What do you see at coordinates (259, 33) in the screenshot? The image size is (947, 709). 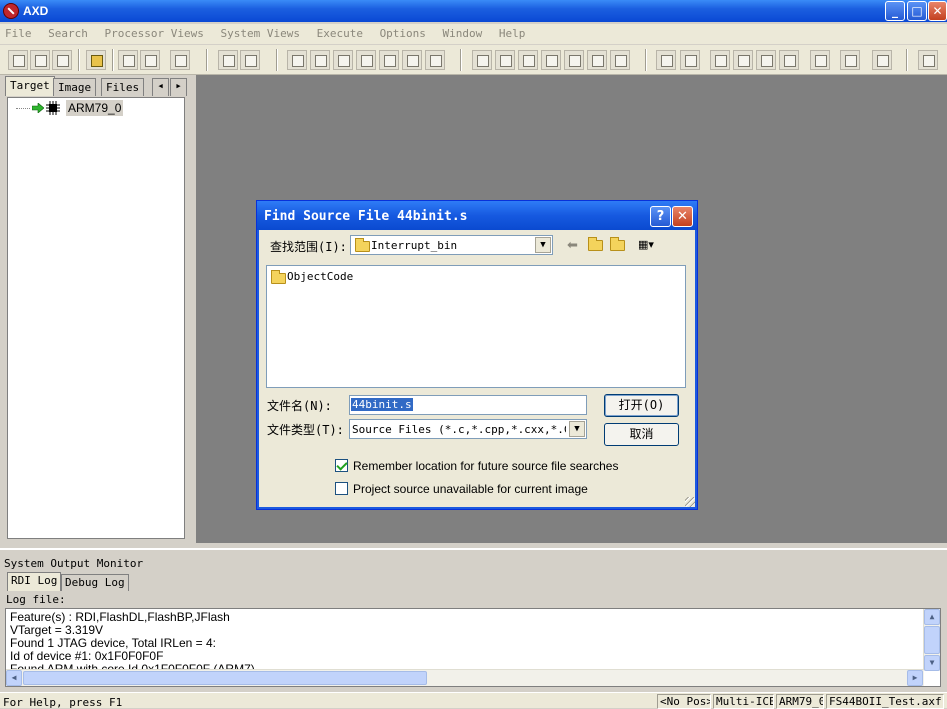 I see `menu-system-views: System Views` at bounding box center [259, 33].